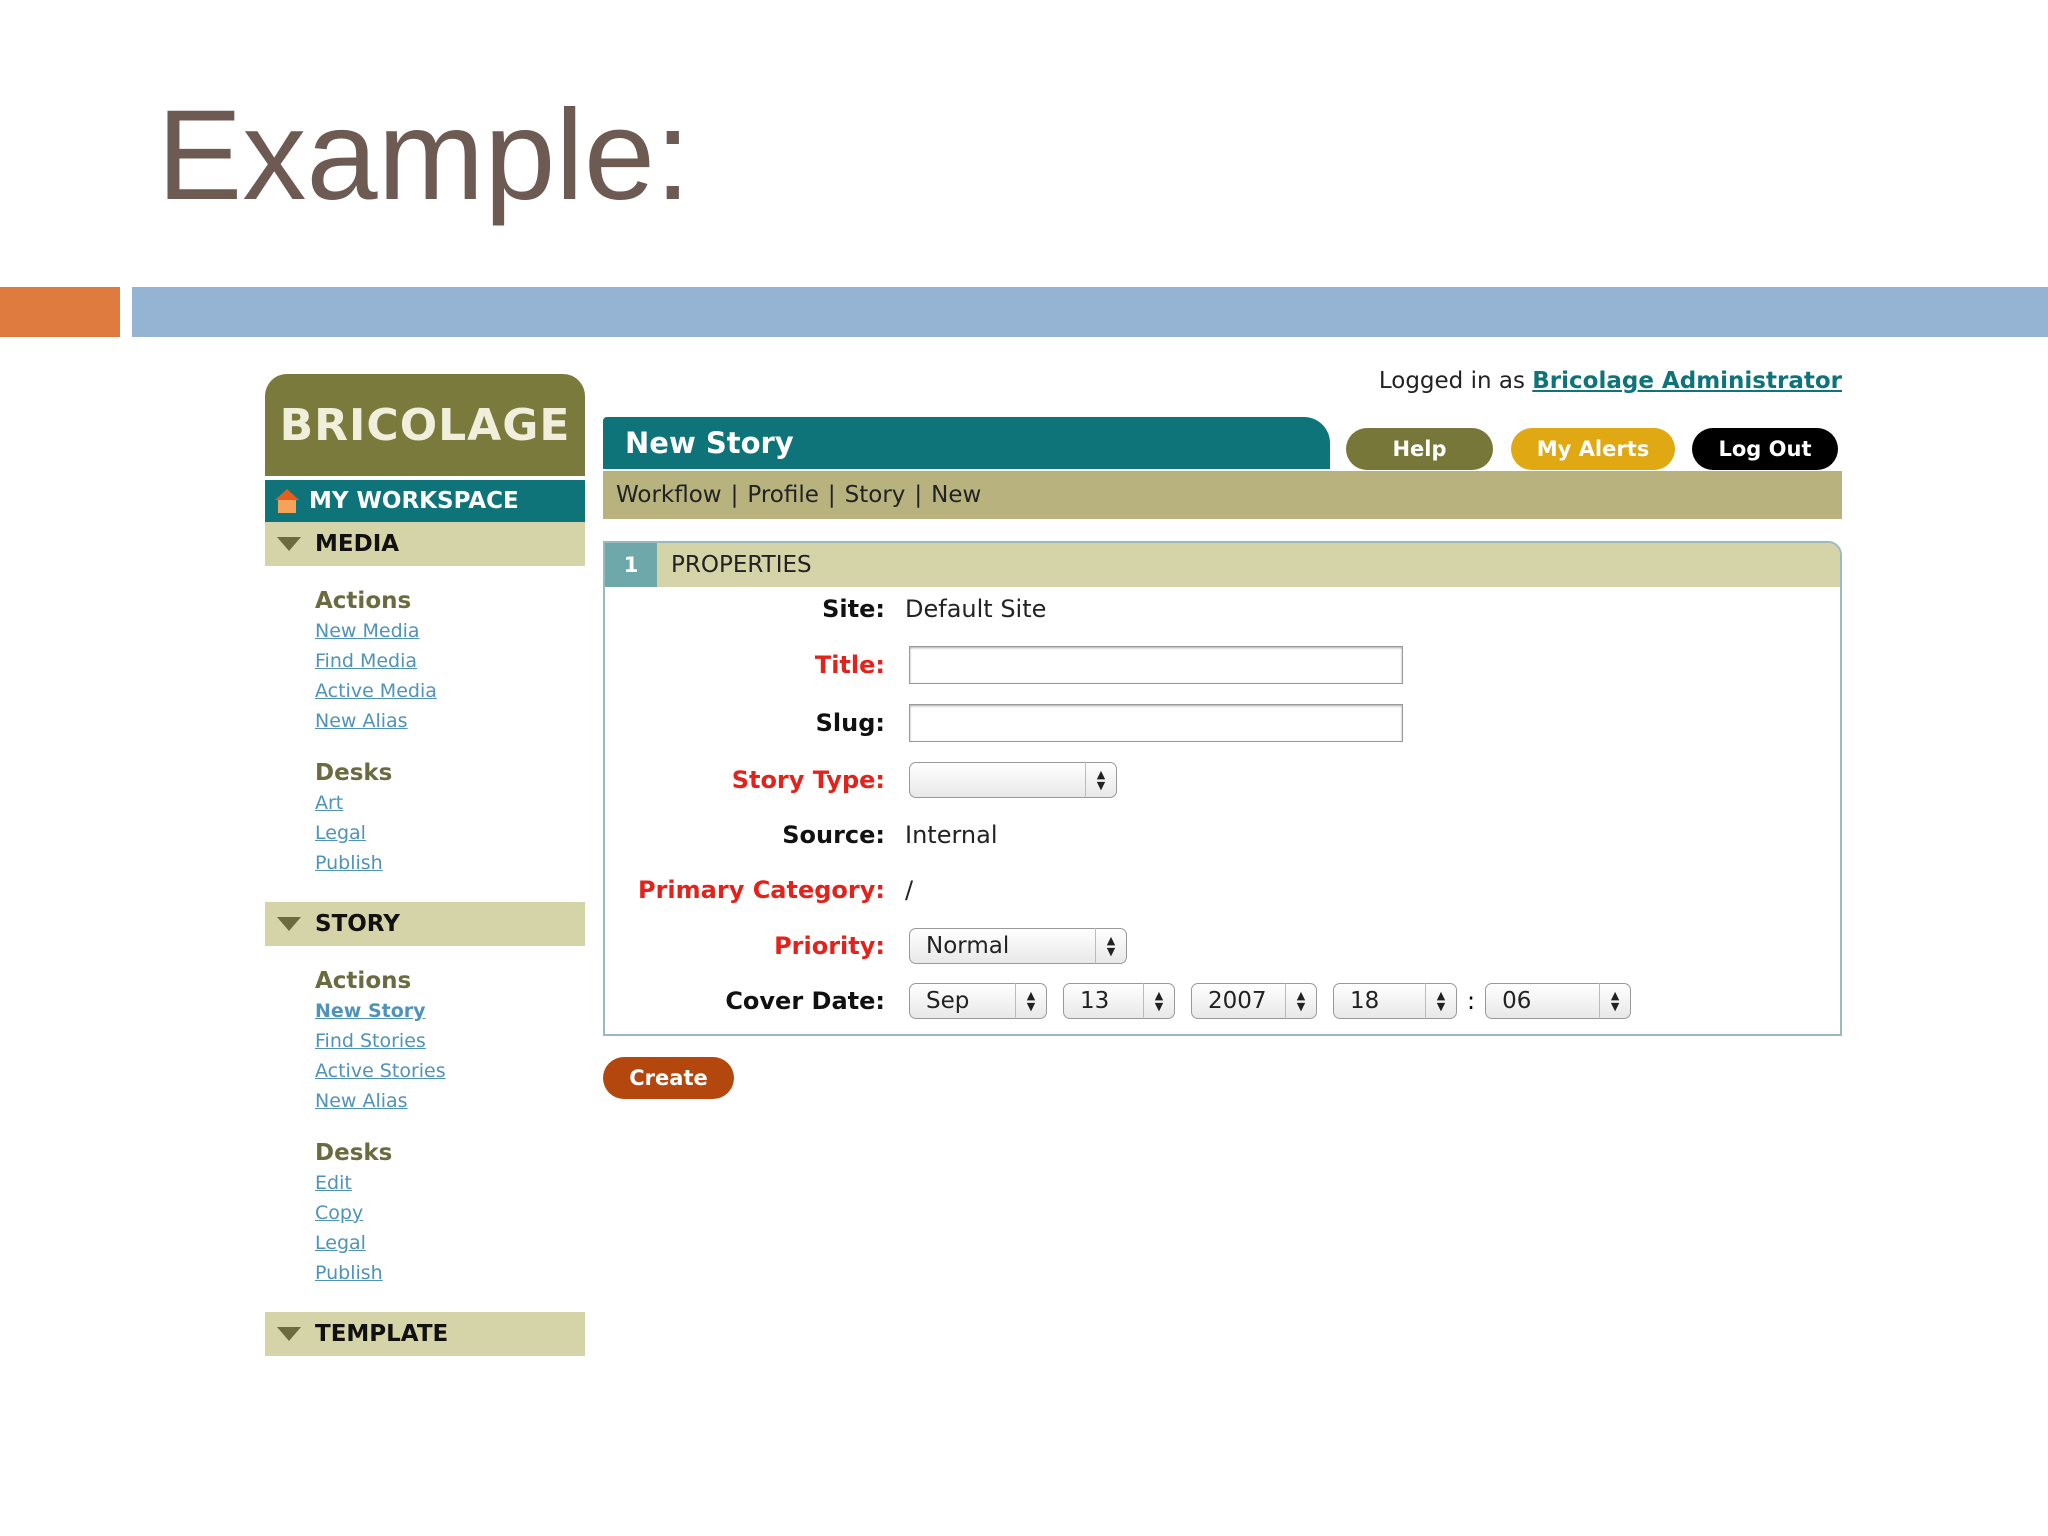  I want to click on link-desk-copy: Copy, so click(450, 1213).